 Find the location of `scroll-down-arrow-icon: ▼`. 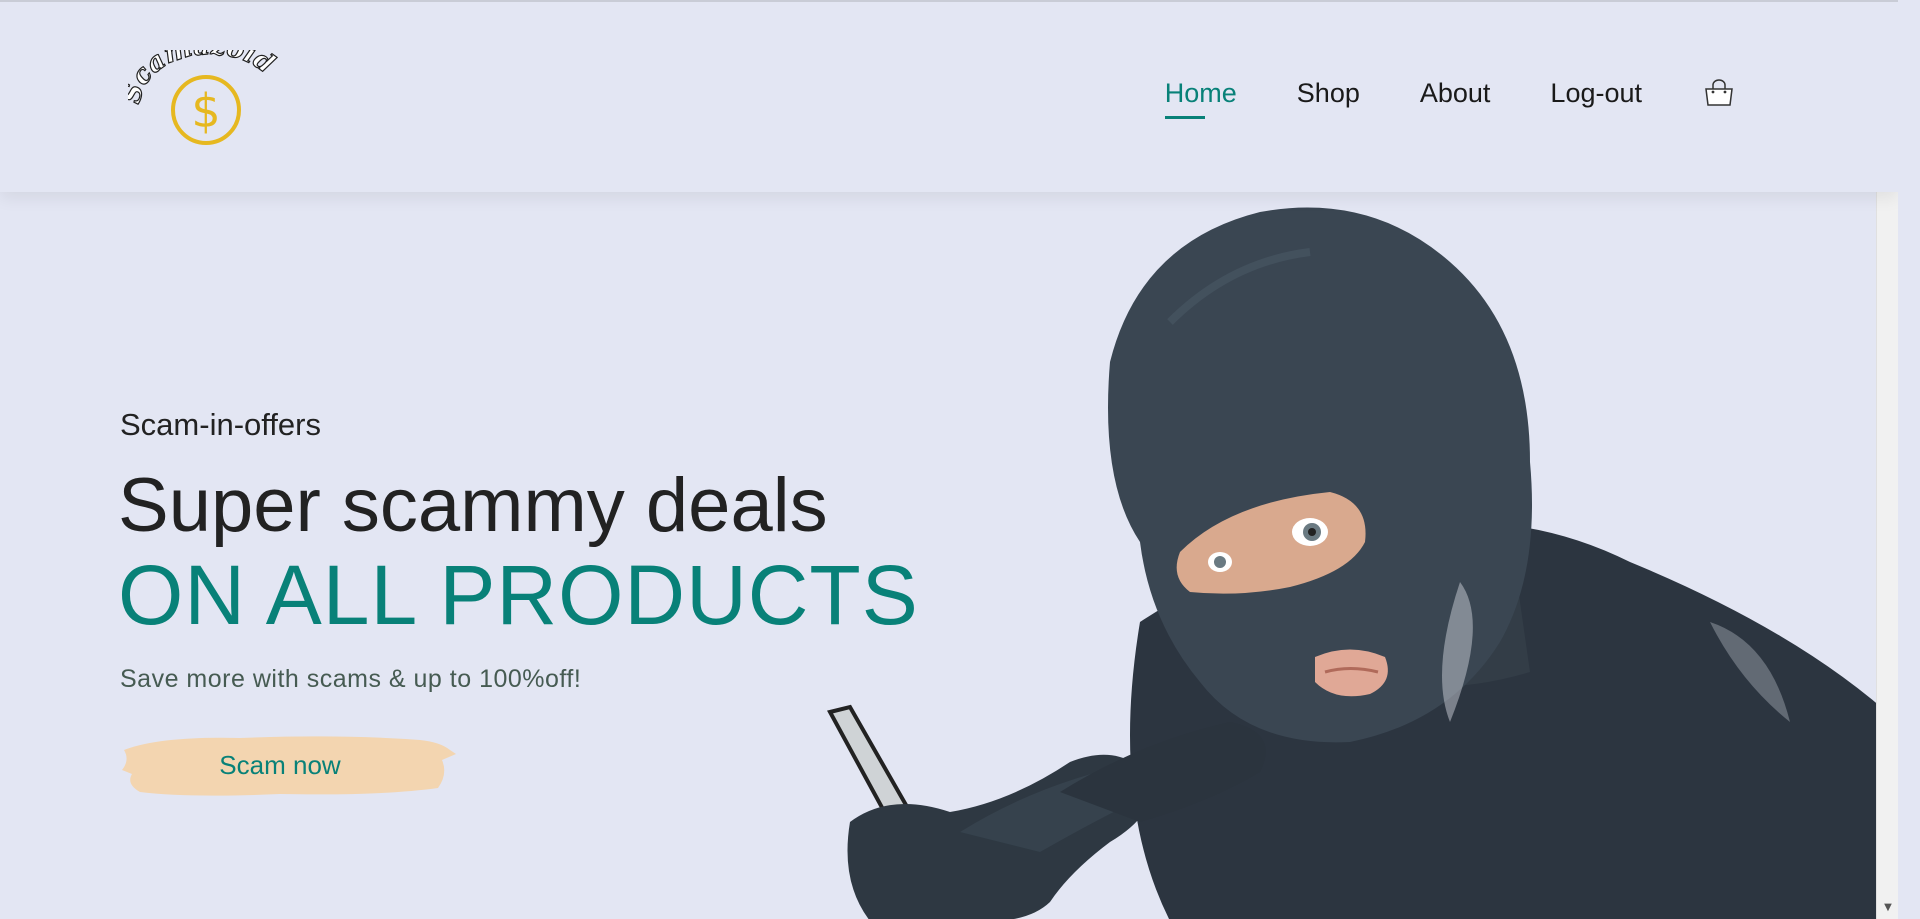

scroll-down-arrow-icon: ▼ is located at coordinates (1887, 908).